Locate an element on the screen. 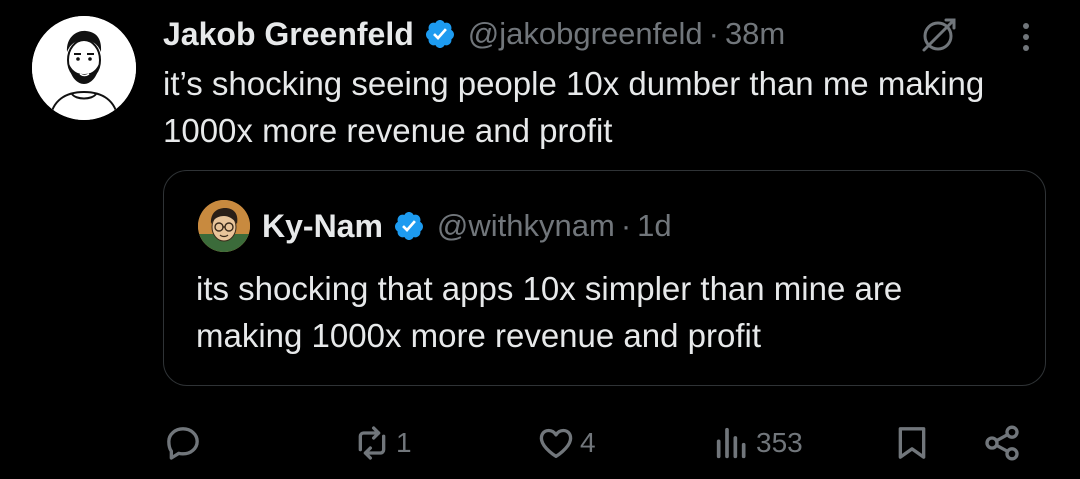 The image size is (1080, 479). views-count: 353 is located at coordinates (779, 442).